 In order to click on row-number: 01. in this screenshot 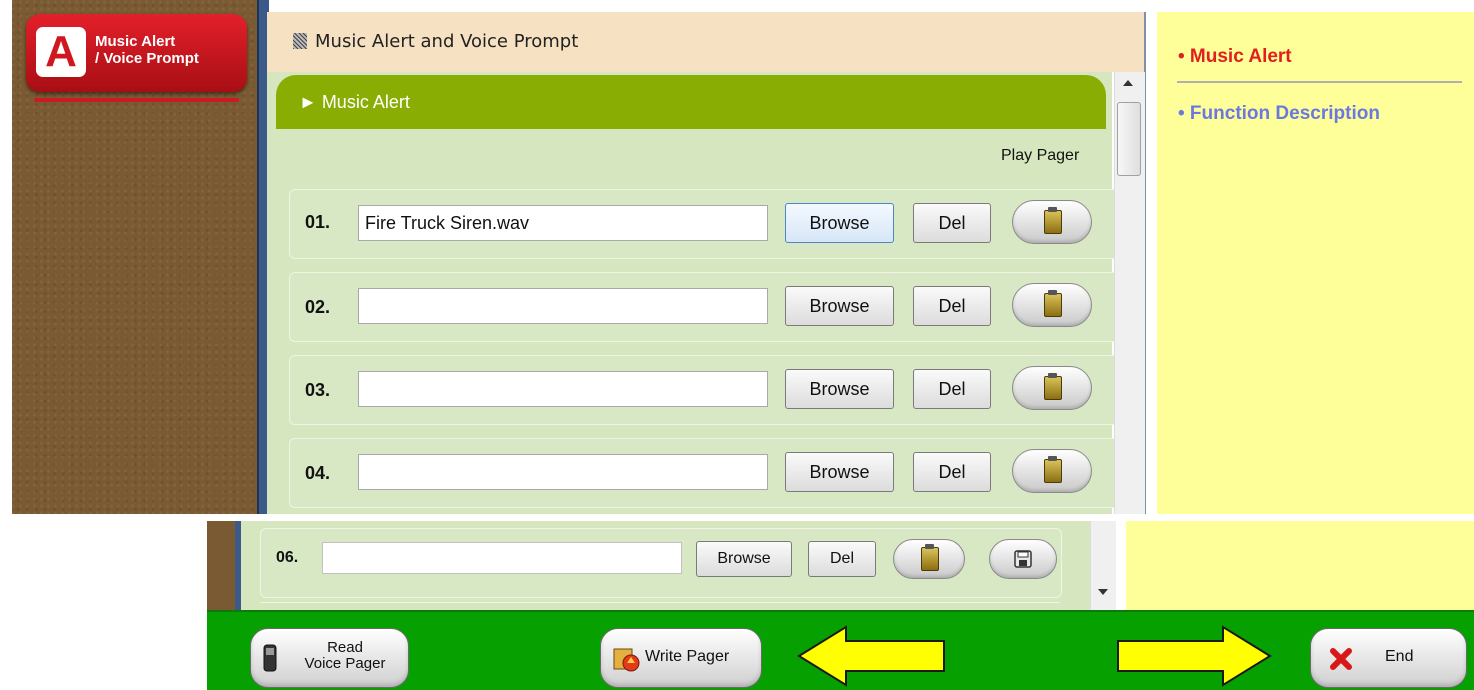, I will do `click(318, 222)`.